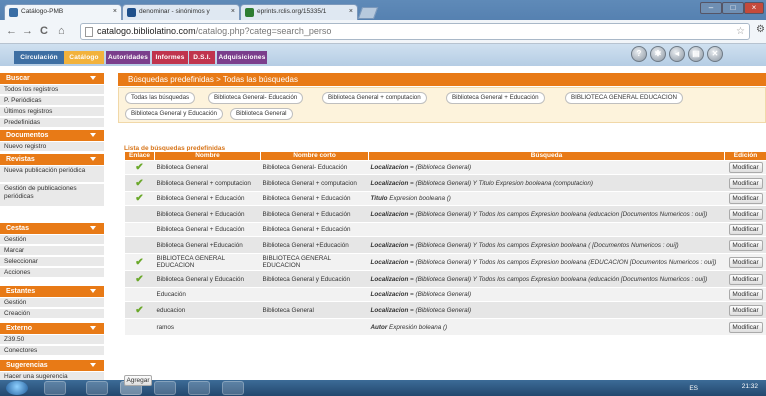 The width and height of the screenshot is (766, 396). What do you see at coordinates (202, 57) in the screenshot?
I see `nav-dsi: D.S.I.` at bounding box center [202, 57].